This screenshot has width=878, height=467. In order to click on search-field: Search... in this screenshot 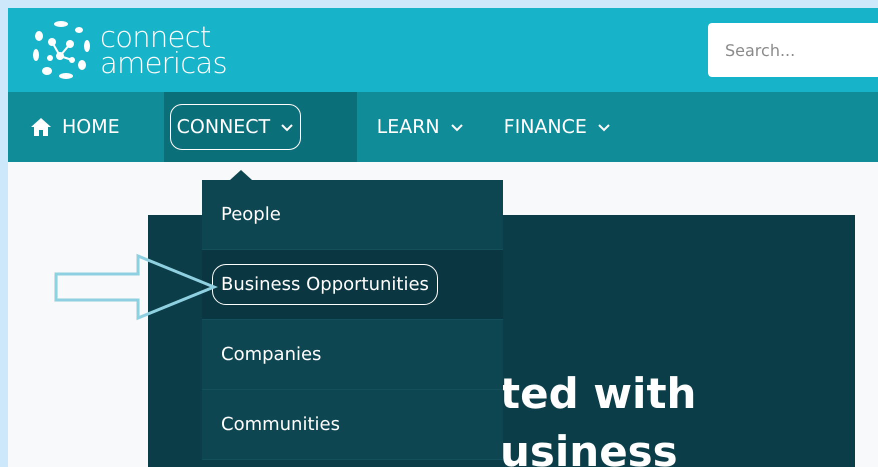, I will do `click(793, 50)`.